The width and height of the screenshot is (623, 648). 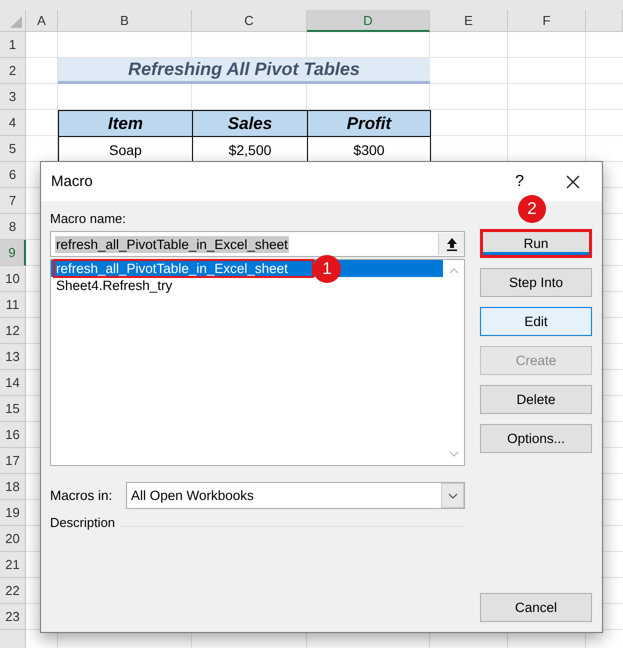 What do you see at coordinates (13, 617) in the screenshot?
I see `row-header: 23` at bounding box center [13, 617].